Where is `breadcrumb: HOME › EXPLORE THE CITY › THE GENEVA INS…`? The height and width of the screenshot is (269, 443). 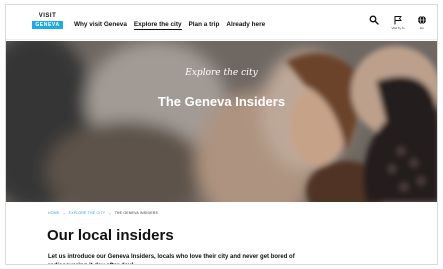
breadcrumb: HOME › EXPLORE THE CITY › THE GENEVA INS… is located at coordinates (103, 213).